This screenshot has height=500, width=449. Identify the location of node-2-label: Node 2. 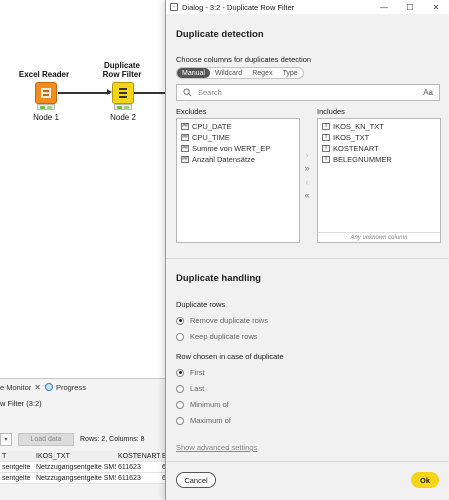
(123, 117).